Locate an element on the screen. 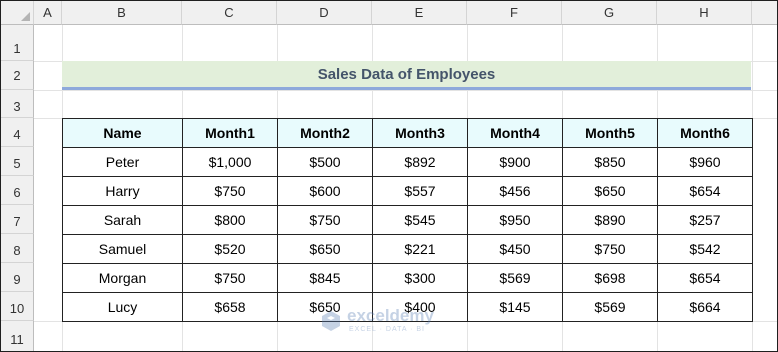  table-row: Harry $750 $600 $557 $456 $650 $654 is located at coordinates (407, 191).